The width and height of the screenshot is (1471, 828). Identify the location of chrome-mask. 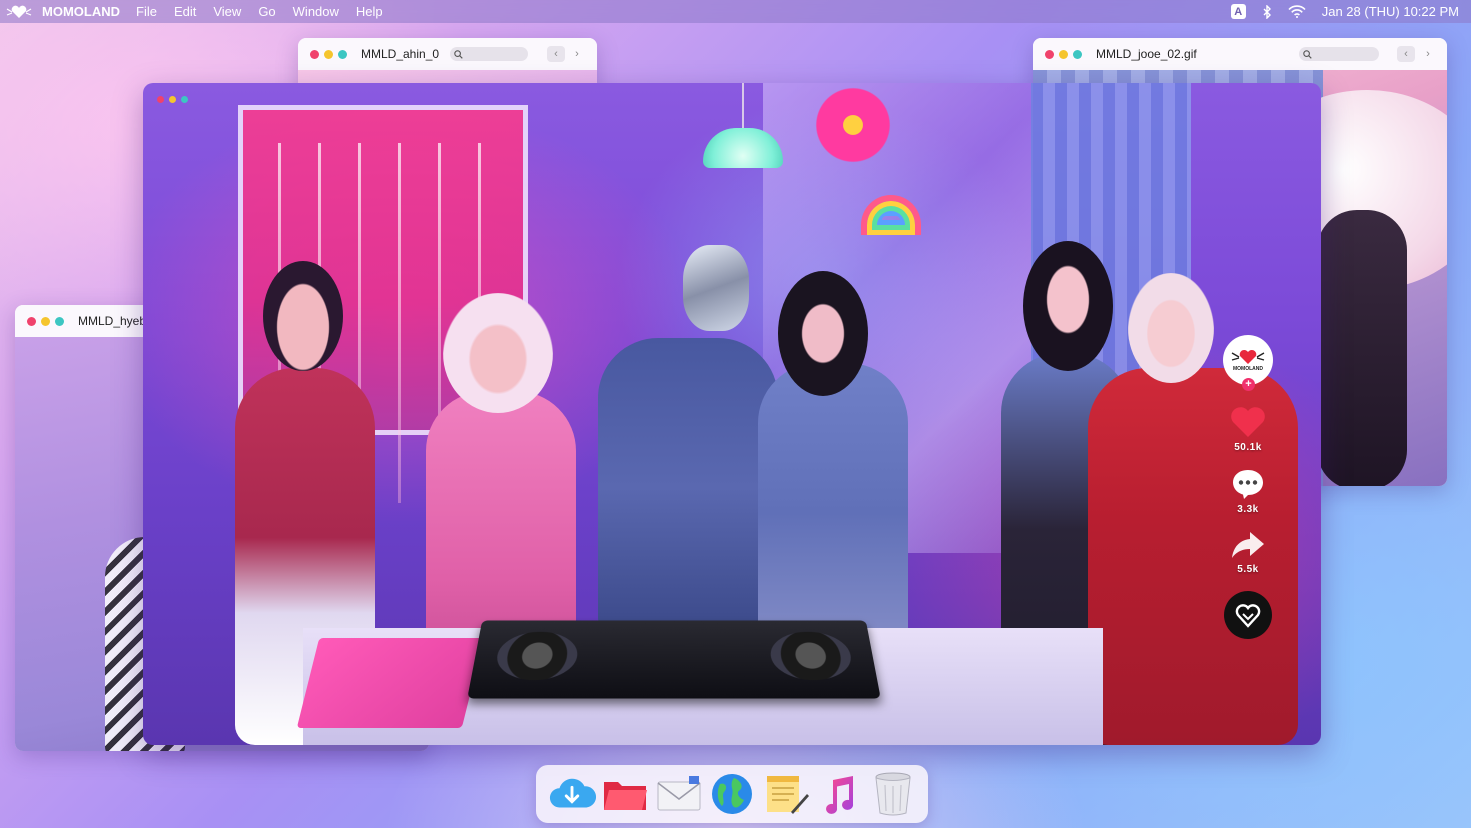
(716, 288).